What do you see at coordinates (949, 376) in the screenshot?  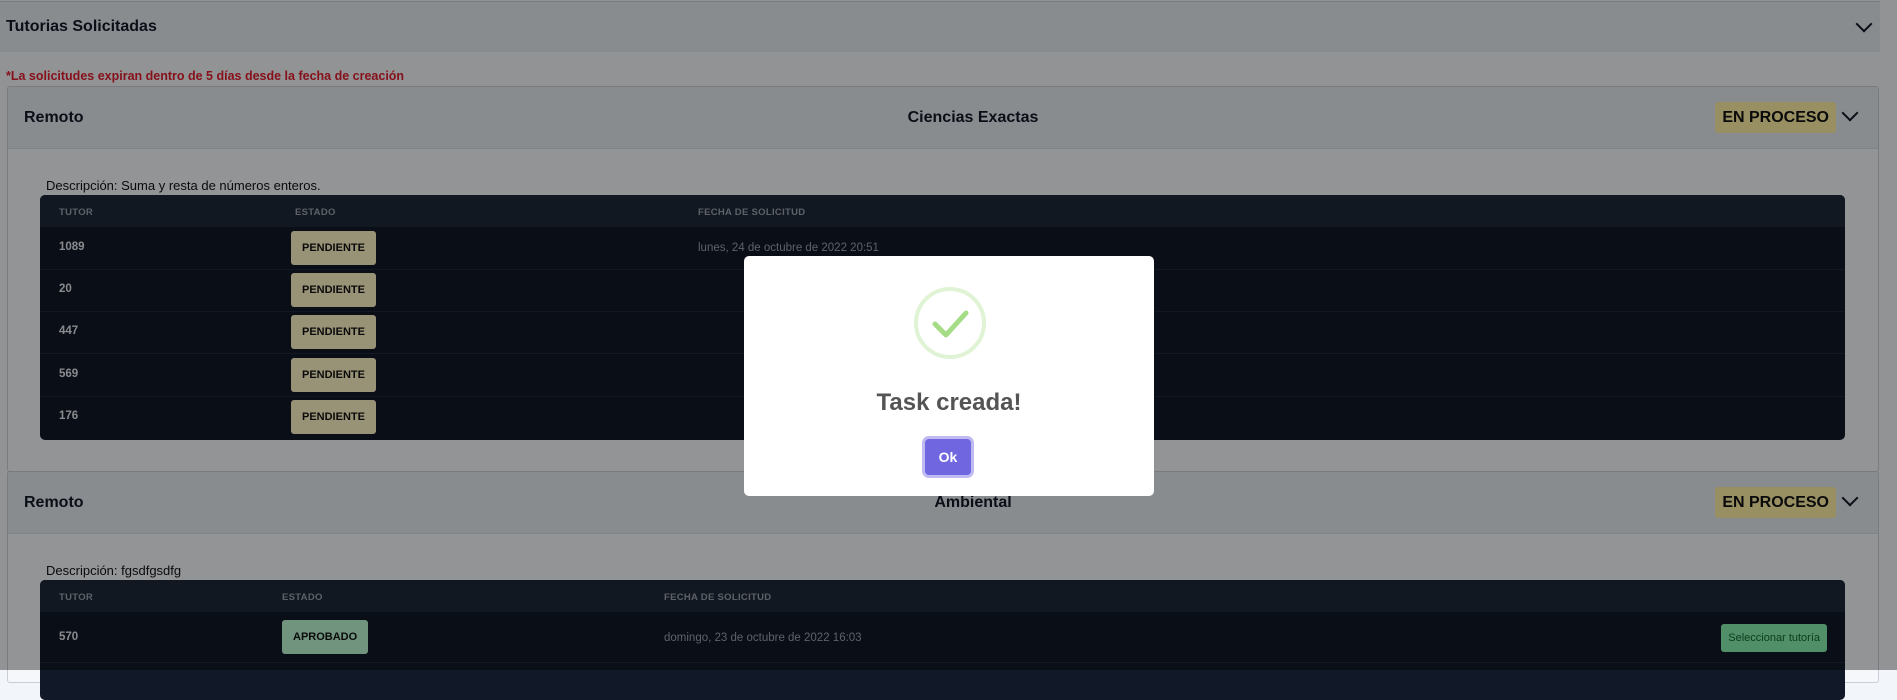 I see `success-dialog: Task creada! Ok` at bounding box center [949, 376].